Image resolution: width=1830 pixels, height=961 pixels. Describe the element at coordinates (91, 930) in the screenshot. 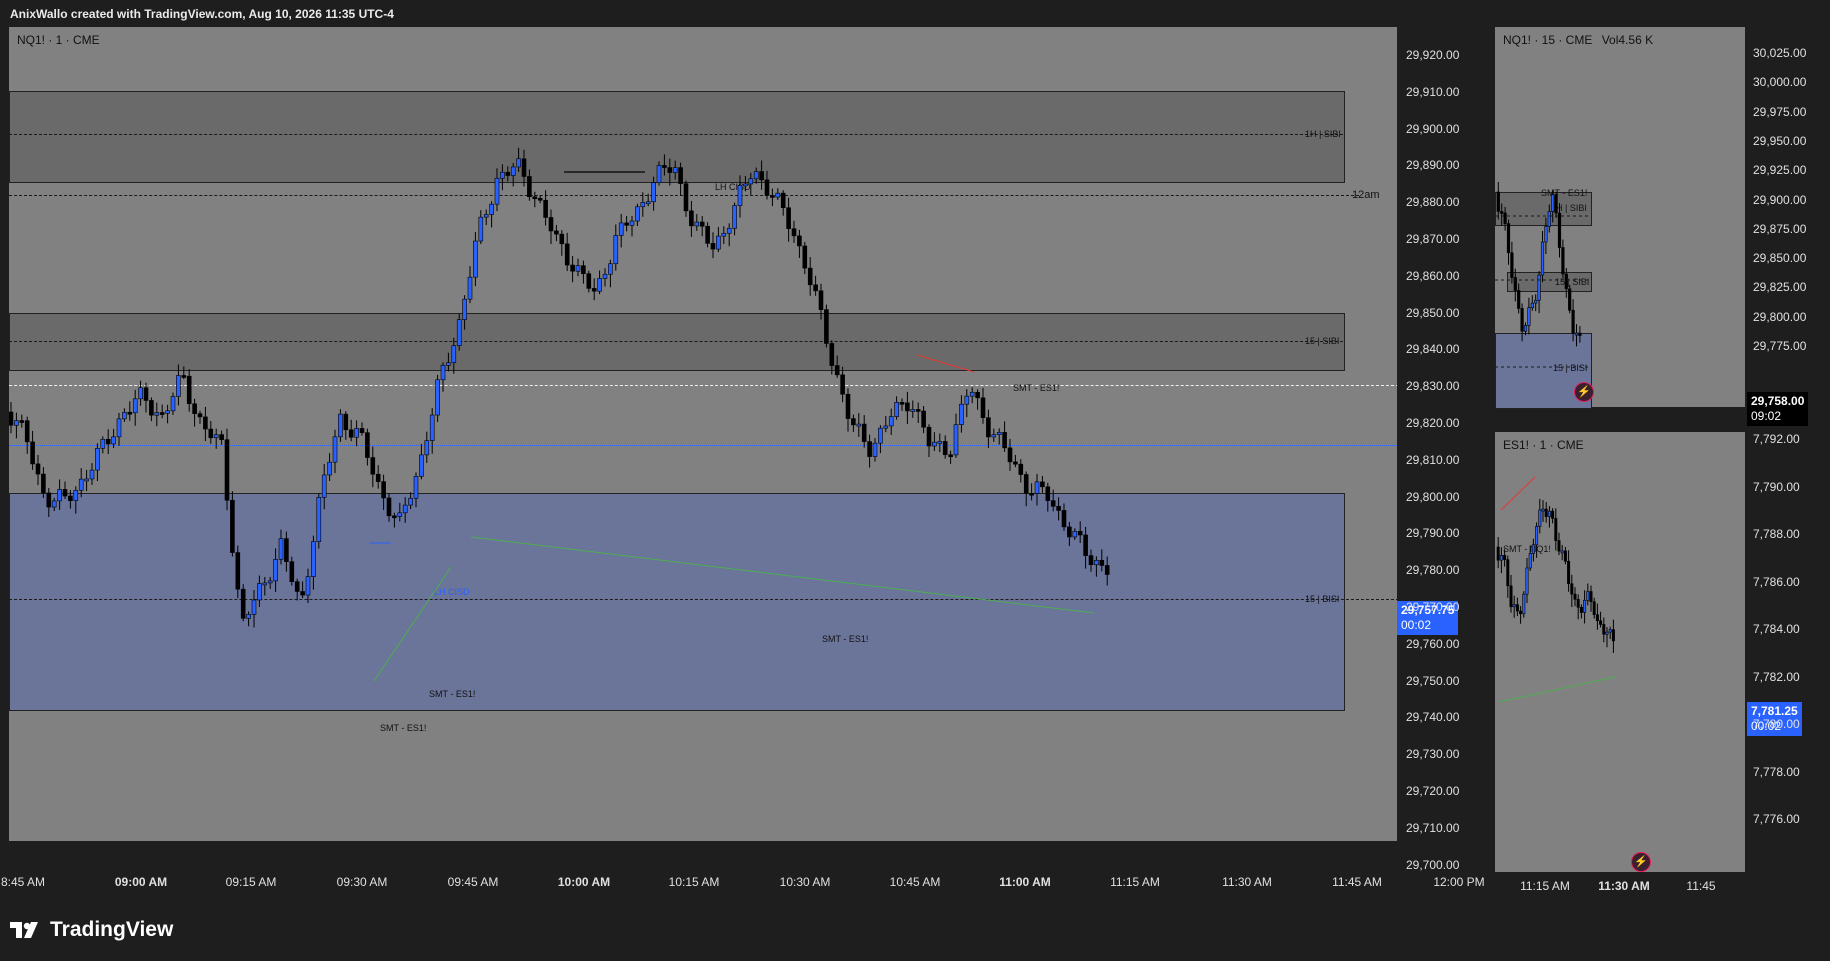

I see `tradingview-logo: TradingView` at that location.